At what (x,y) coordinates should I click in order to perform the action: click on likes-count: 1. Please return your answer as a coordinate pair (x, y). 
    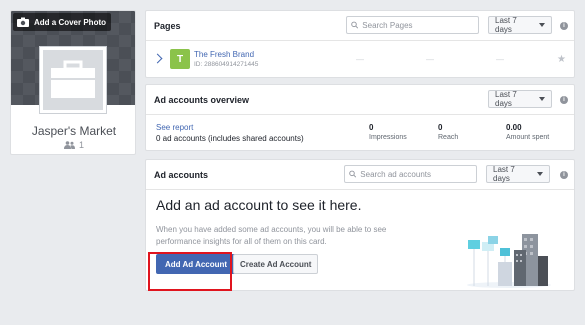
    Looking at the image, I should click on (81, 145).